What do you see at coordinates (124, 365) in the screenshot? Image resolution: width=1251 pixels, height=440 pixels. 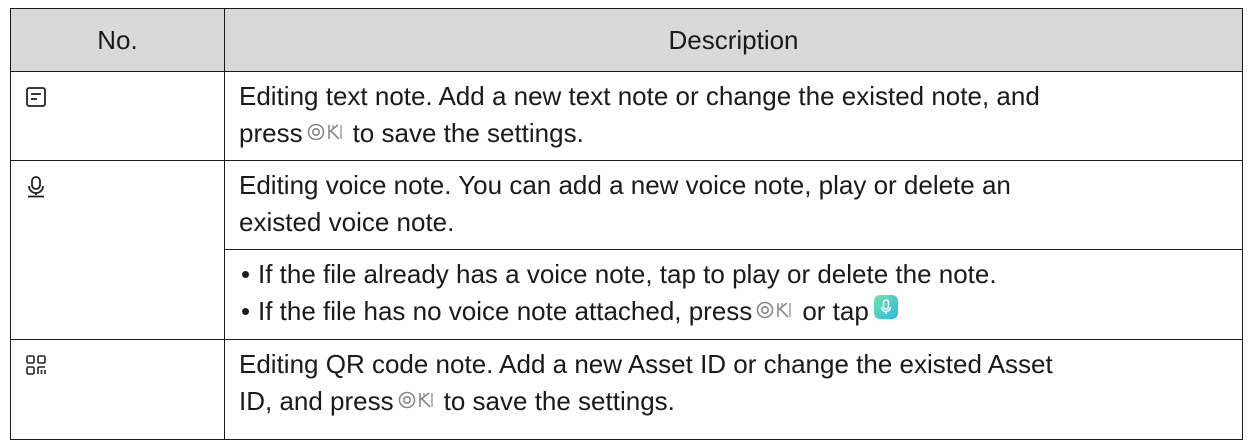 I see `qr-code-icon` at bounding box center [124, 365].